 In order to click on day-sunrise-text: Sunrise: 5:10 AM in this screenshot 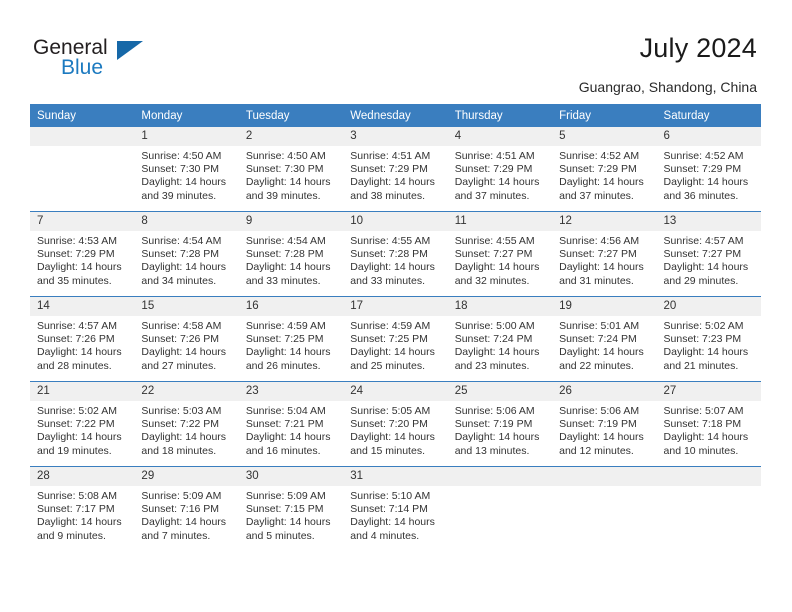, I will do `click(390, 496)`.